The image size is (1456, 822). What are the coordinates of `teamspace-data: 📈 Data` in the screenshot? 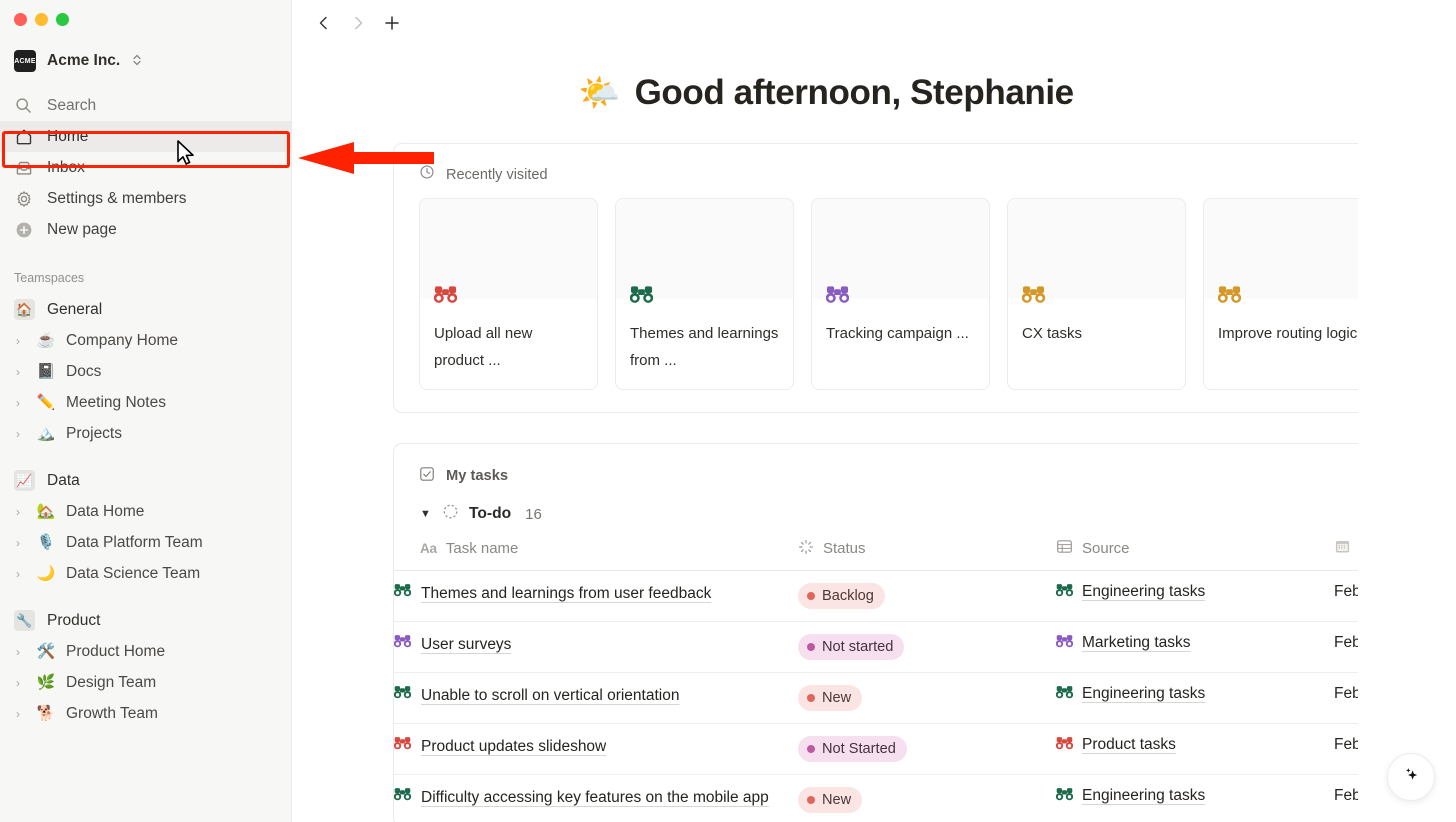 It's located at (145, 480).